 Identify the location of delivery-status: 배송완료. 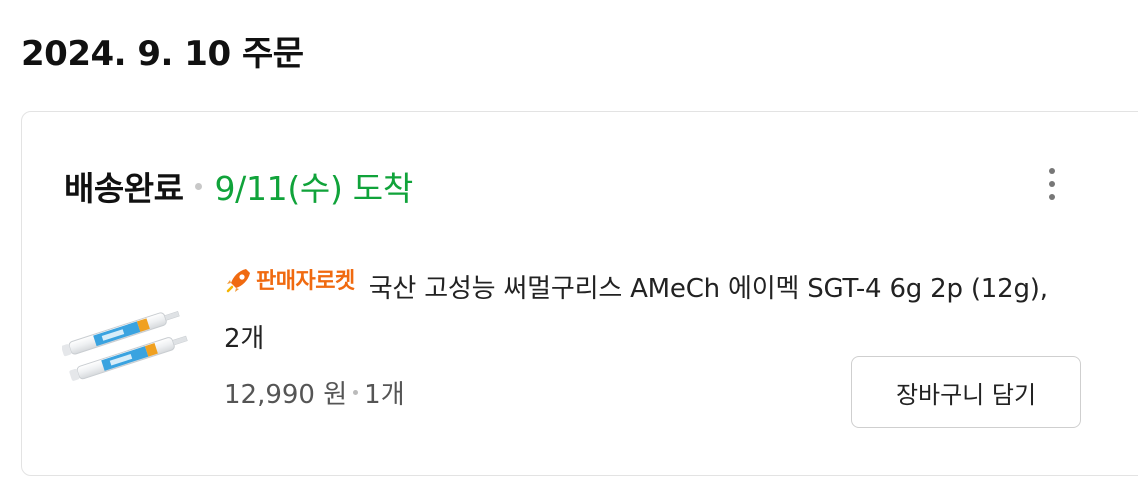
(124, 188).